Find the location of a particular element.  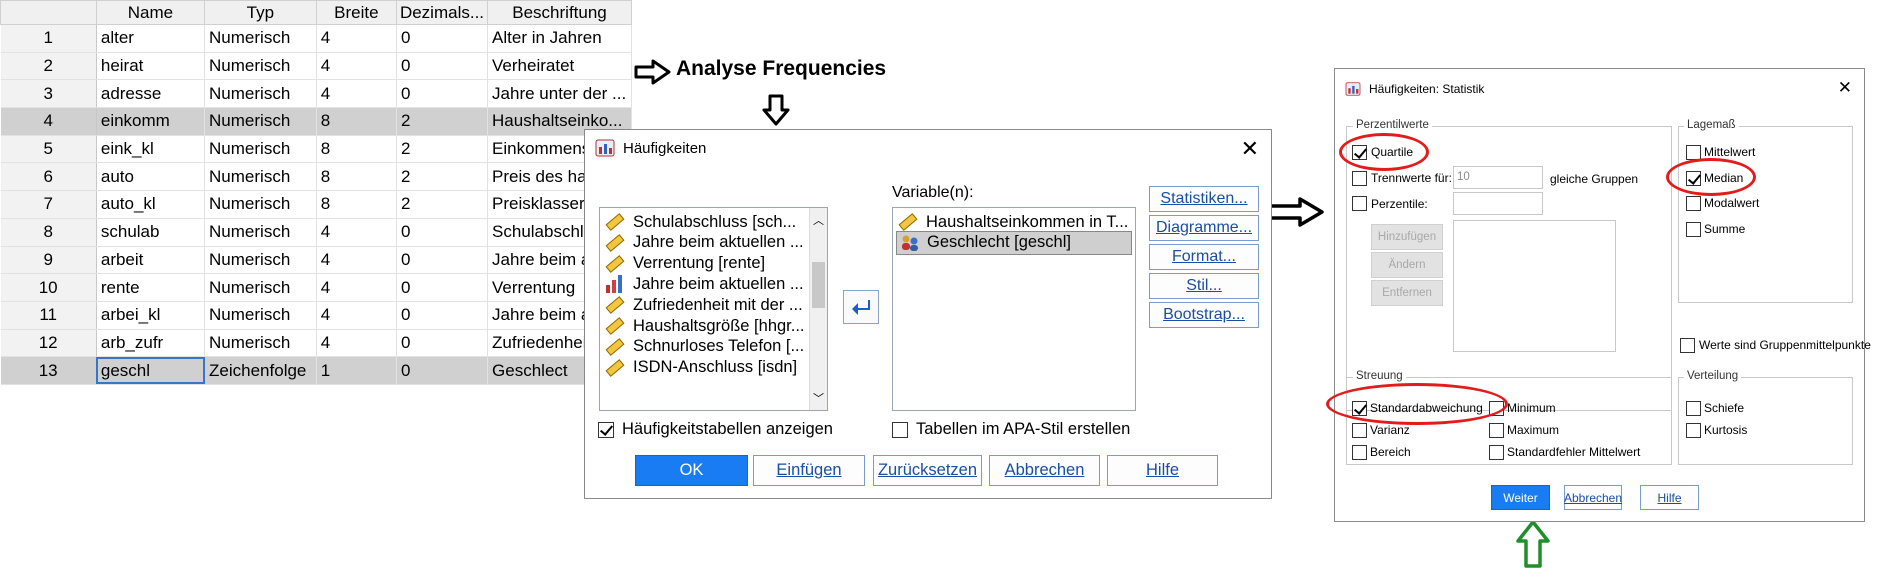

list-item: Geschlecht [geschl] is located at coordinates (1014, 242).